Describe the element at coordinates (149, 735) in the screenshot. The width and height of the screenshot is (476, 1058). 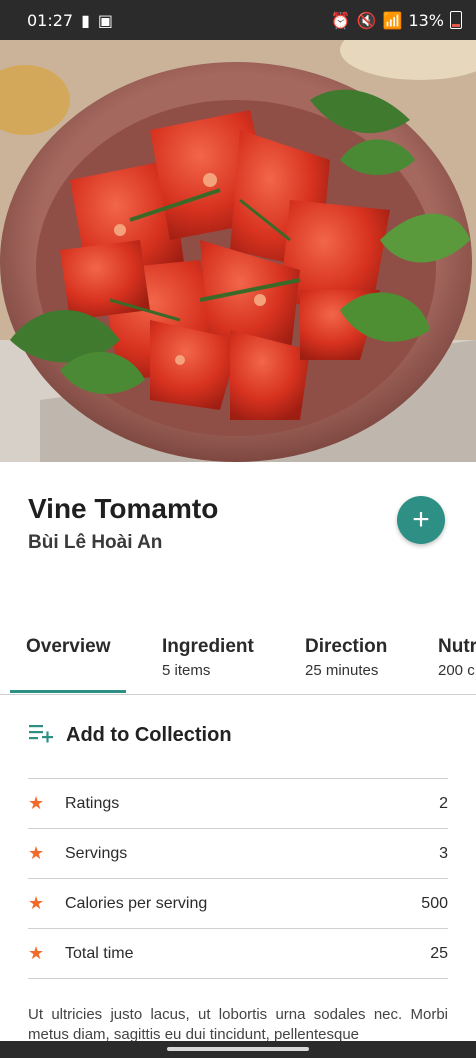
I see `add-to-collection-label: Add to Collection` at that location.